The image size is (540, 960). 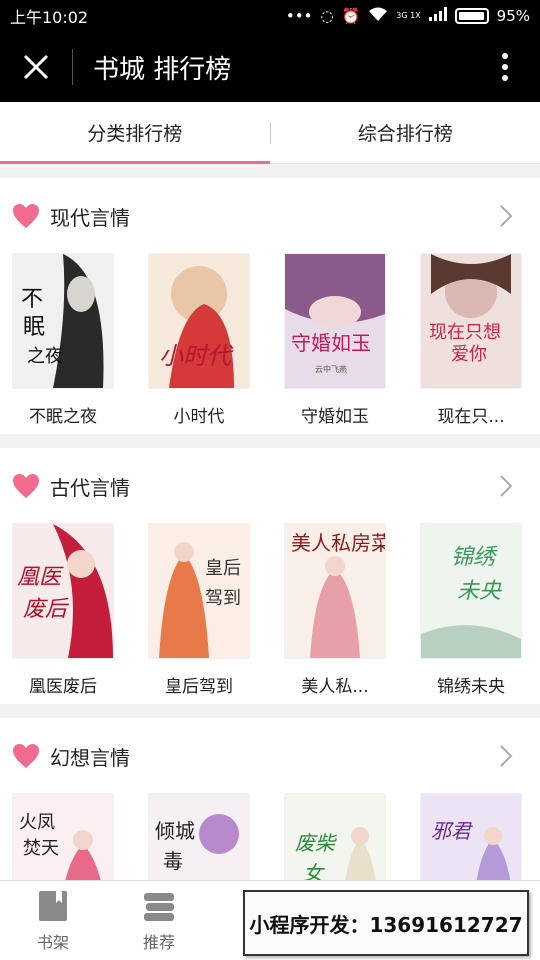 I want to click on book-list: 火凤焚天 倾城毒 废柴女 邪君, so click(x=270, y=837).